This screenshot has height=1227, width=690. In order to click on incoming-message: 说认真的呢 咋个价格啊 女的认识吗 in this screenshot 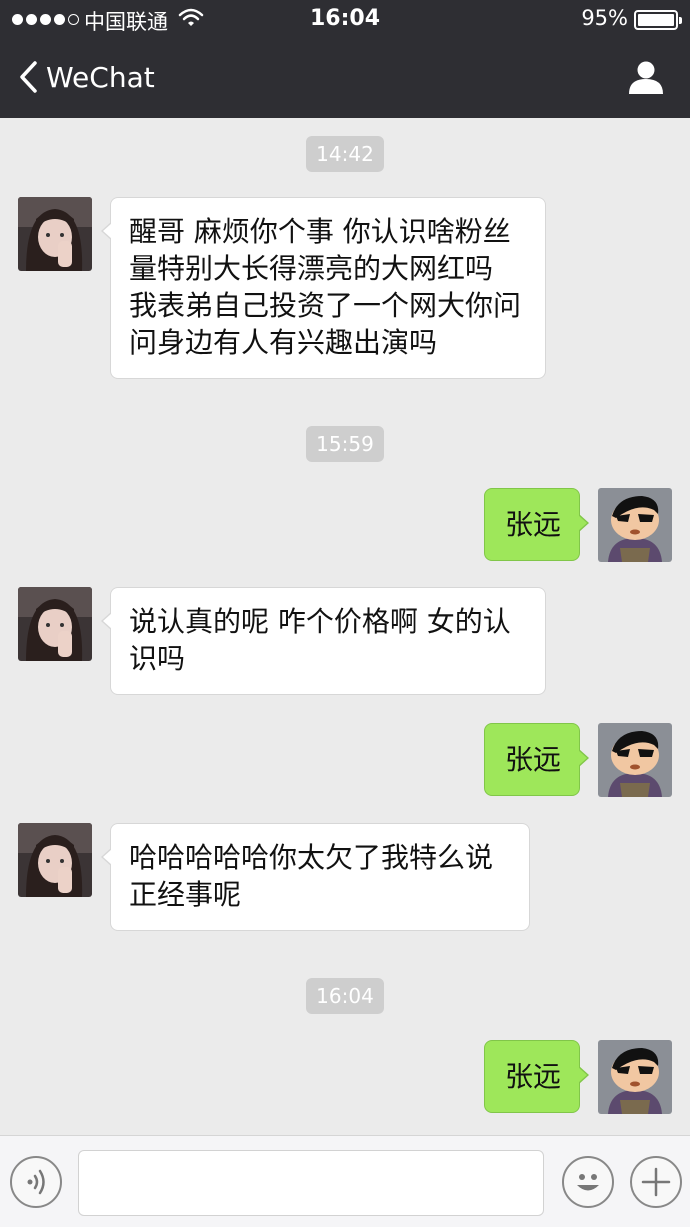, I will do `click(323, 641)`.